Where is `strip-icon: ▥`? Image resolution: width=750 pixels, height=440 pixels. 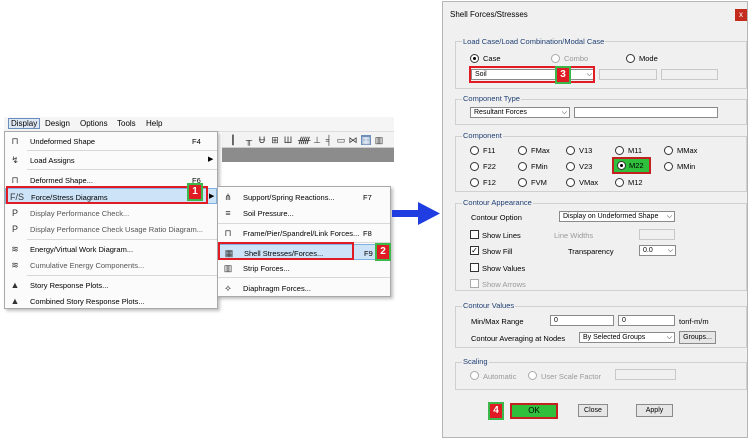
strip-icon: ▥ is located at coordinates (379, 140).